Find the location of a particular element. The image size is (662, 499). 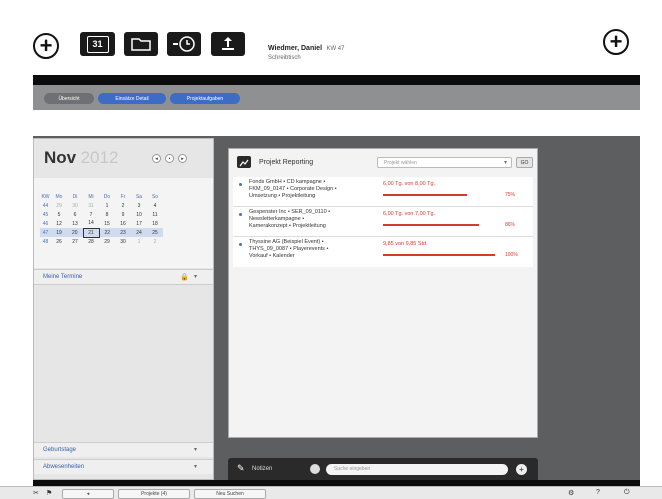

calendar-day: 4 is located at coordinates (155, 205).